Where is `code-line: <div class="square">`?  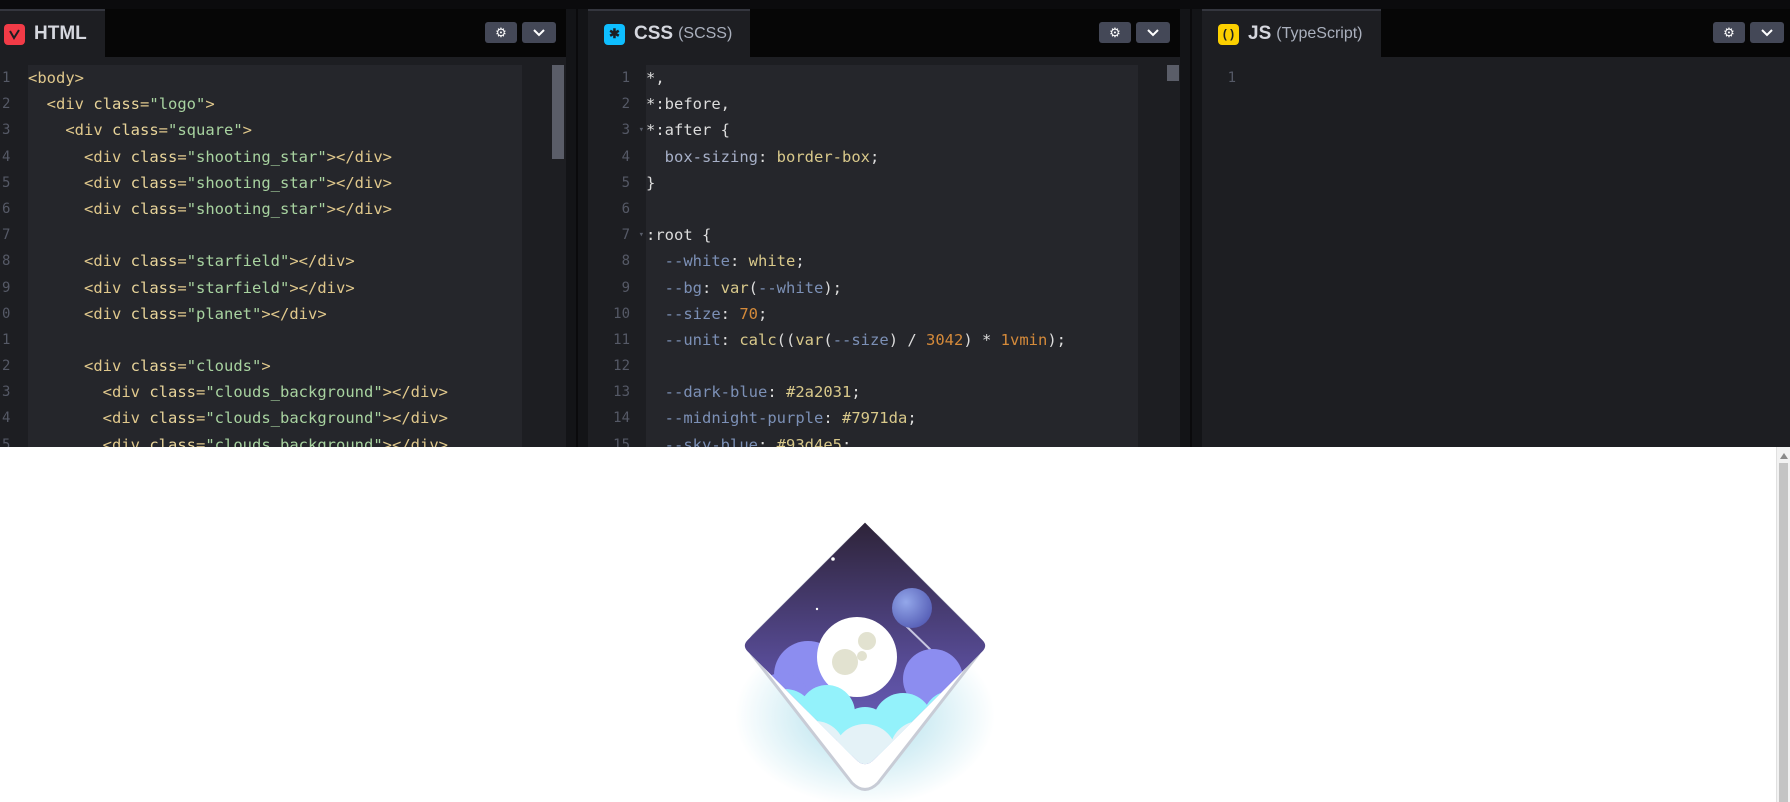 code-line: <div class="square"> is located at coordinates (275, 130).